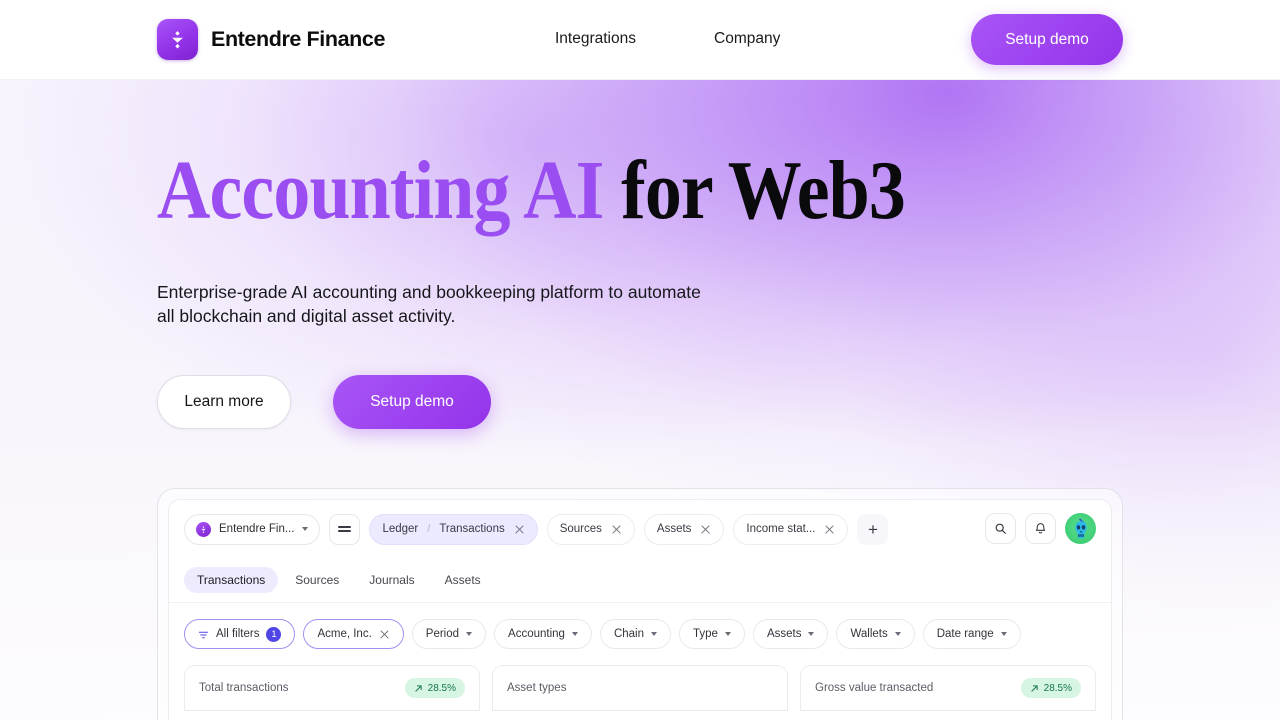 The height and width of the screenshot is (720, 1280). I want to click on nav-link-company: Company, so click(747, 39).